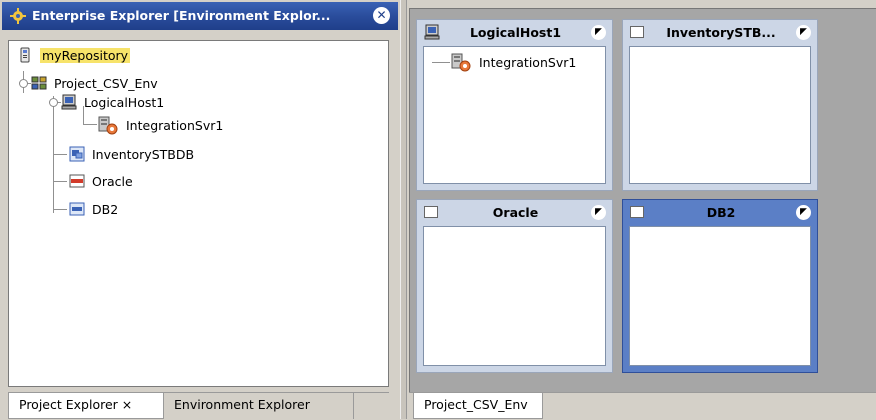  I want to click on repository-icon, so click(25, 55).